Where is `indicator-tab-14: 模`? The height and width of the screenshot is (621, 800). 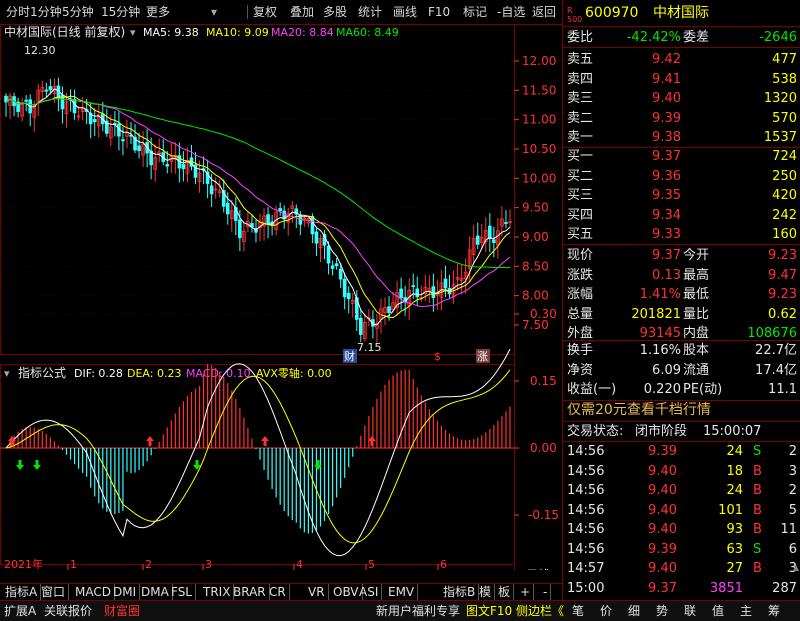 indicator-tab-14: 模 is located at coordinates (486, 592).